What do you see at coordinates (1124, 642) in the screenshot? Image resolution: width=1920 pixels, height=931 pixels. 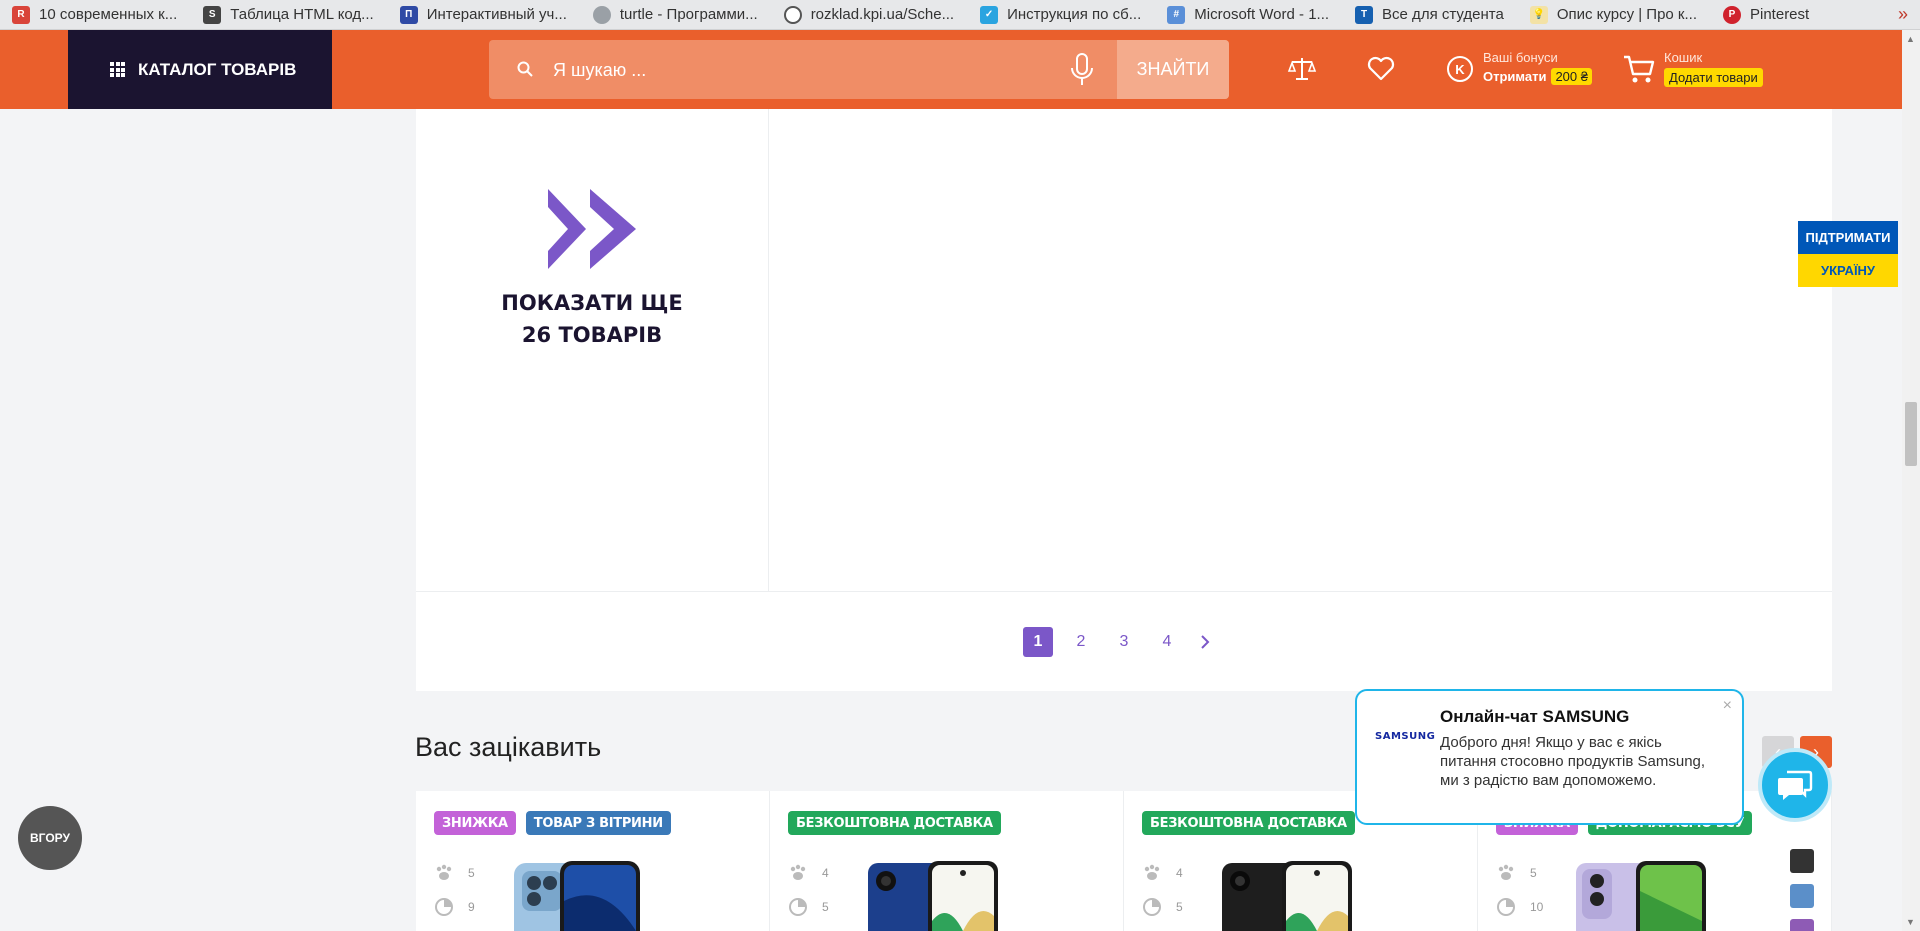 I see `page-3-button: 3` at bounding box center [1124, 642].